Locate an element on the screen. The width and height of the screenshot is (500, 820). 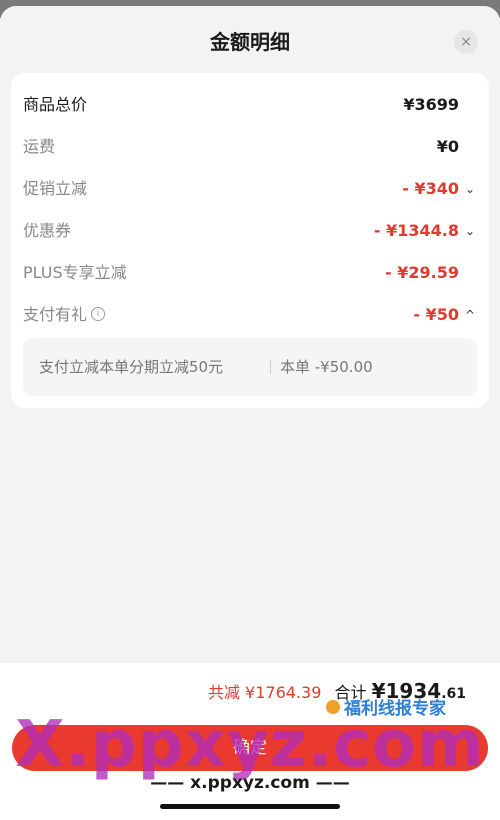
row-goods-total: 商品总价 ¥3699 is located at coordinates (250, 105).